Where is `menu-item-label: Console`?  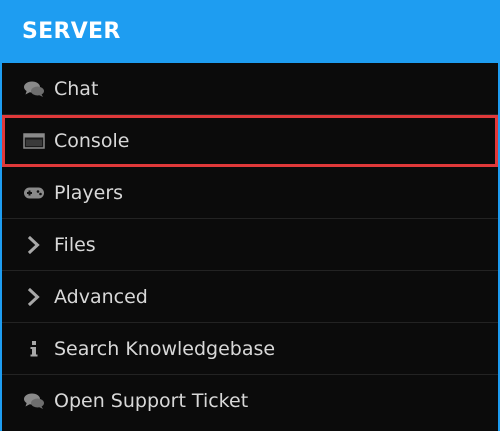 menu-item-label: Console is located at coordinates (92, 140).